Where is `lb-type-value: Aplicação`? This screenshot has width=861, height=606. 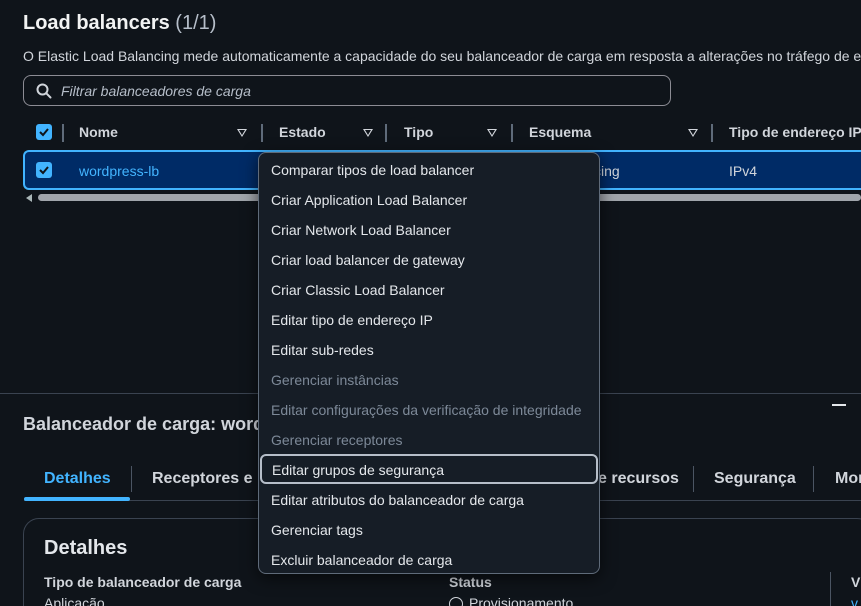 lb-type-value: Aplicação is located at coordinates (74, 600).